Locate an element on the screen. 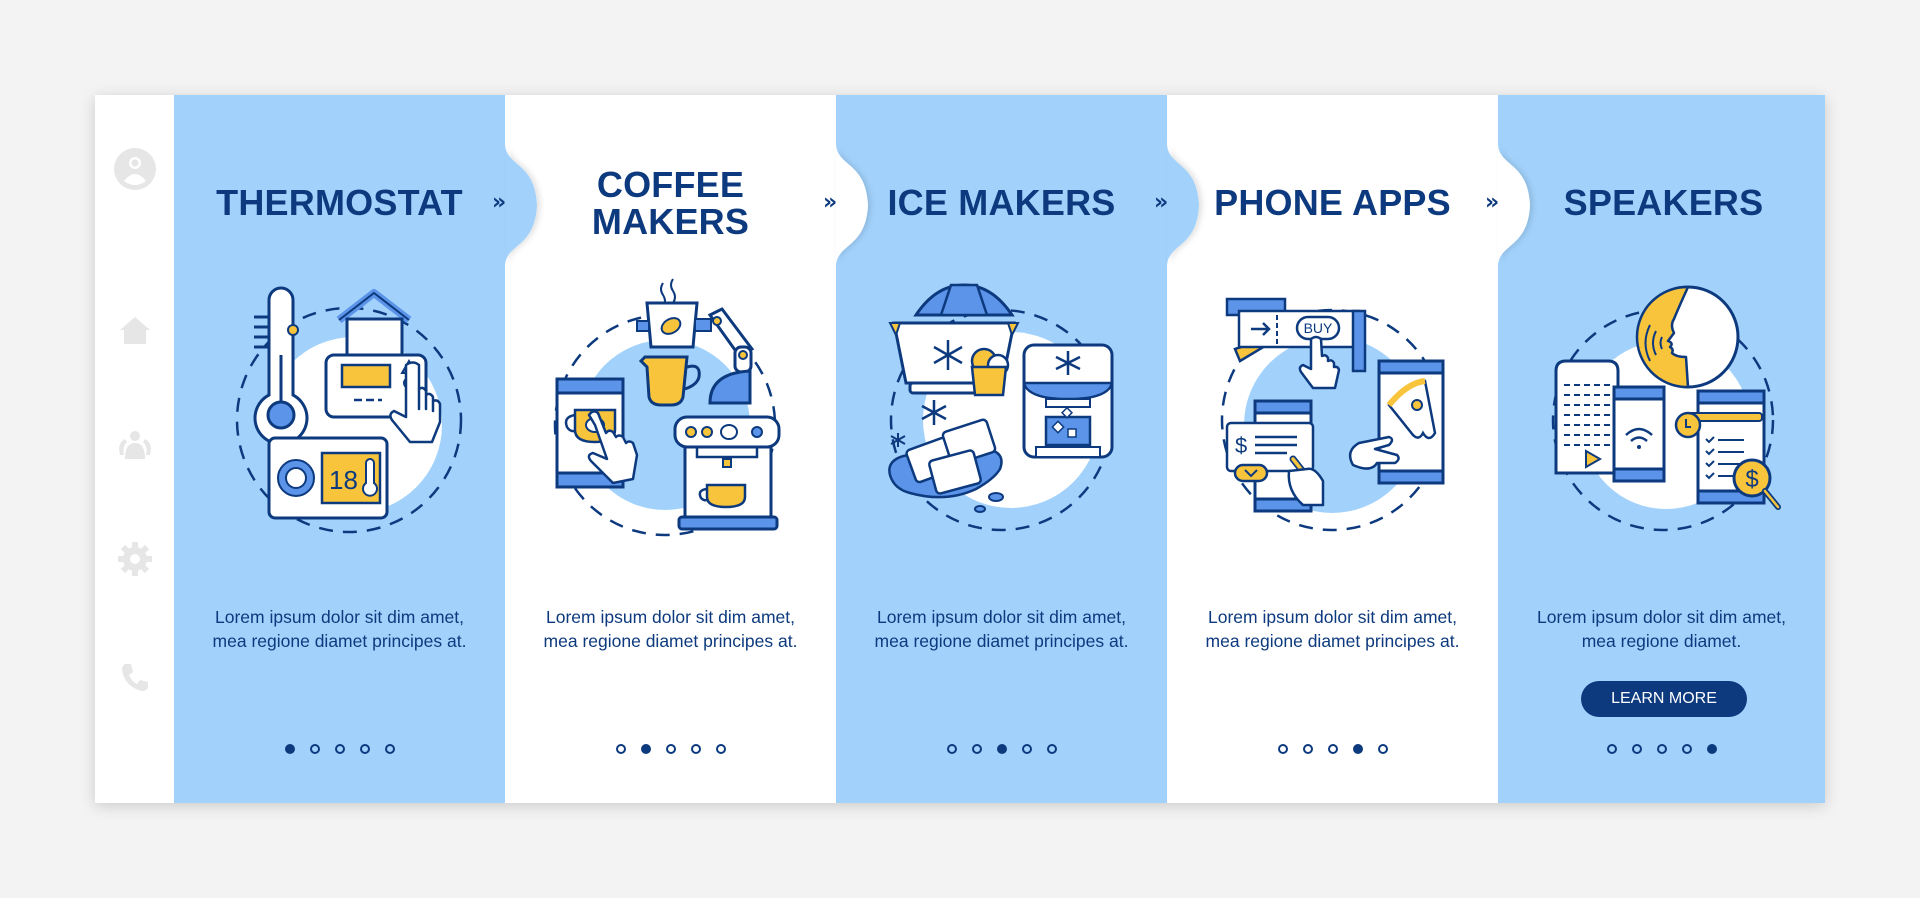 This screenshot has width=1920, height=898. screen-title: COFFEE MAKERS is located at coordinates (670, 203).